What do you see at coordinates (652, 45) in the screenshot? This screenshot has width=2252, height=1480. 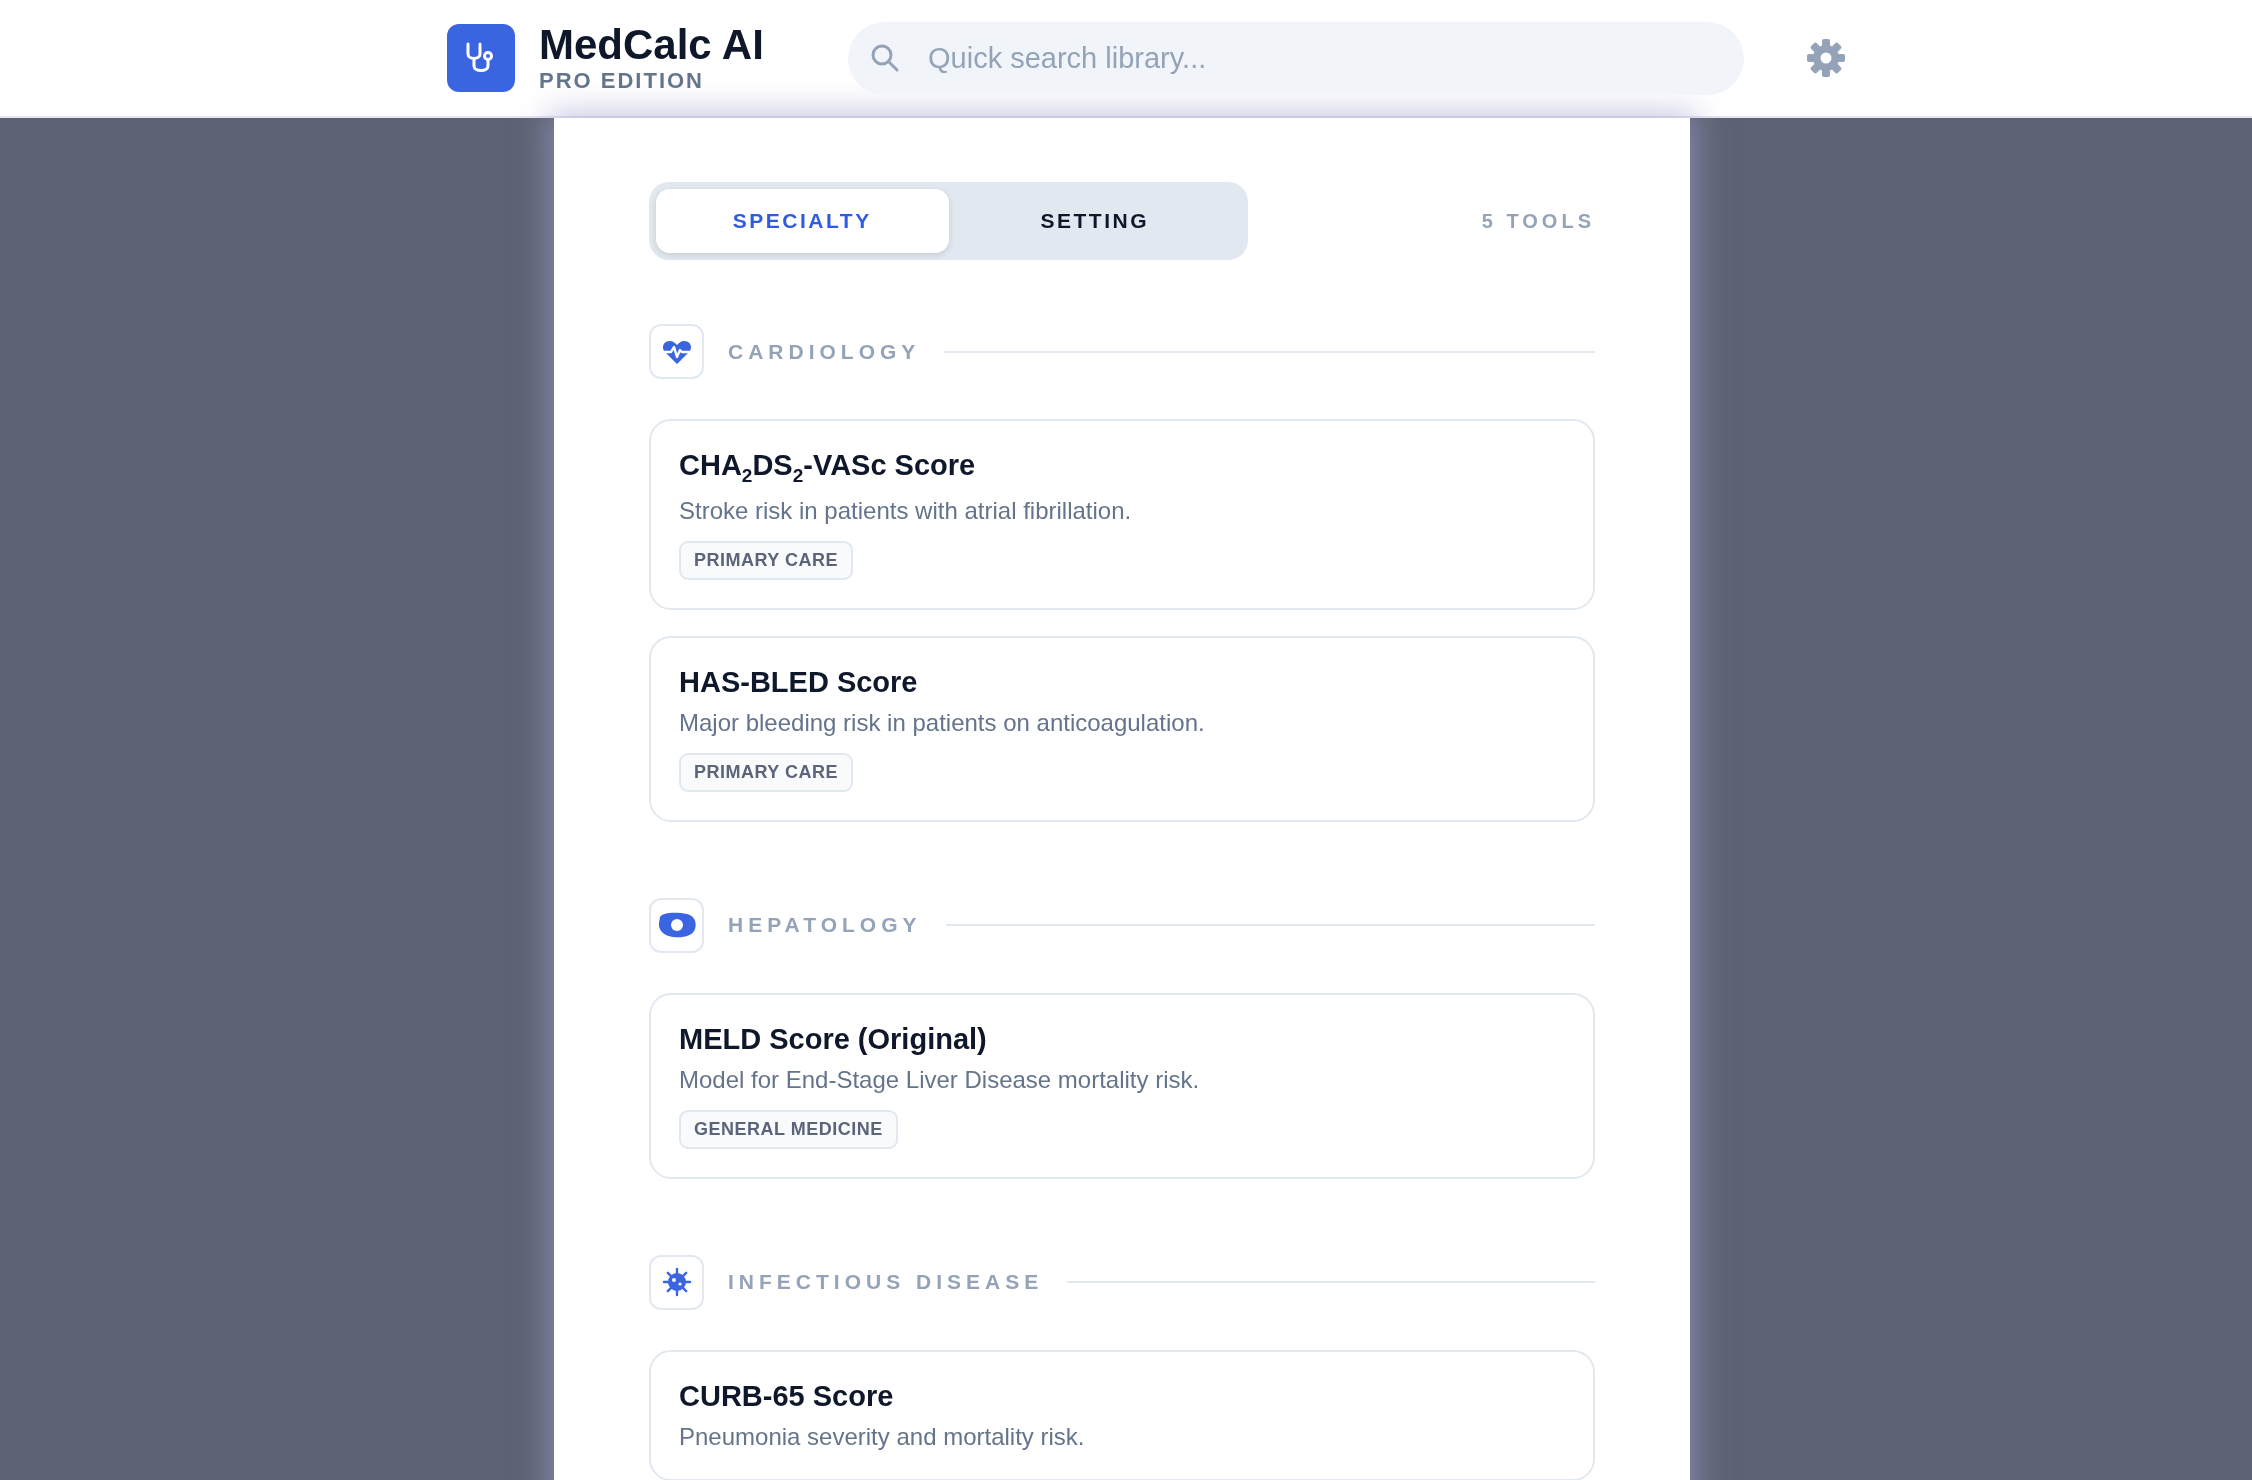 I see `app-title: MedCalc AI` at bounding box center [652, 45].